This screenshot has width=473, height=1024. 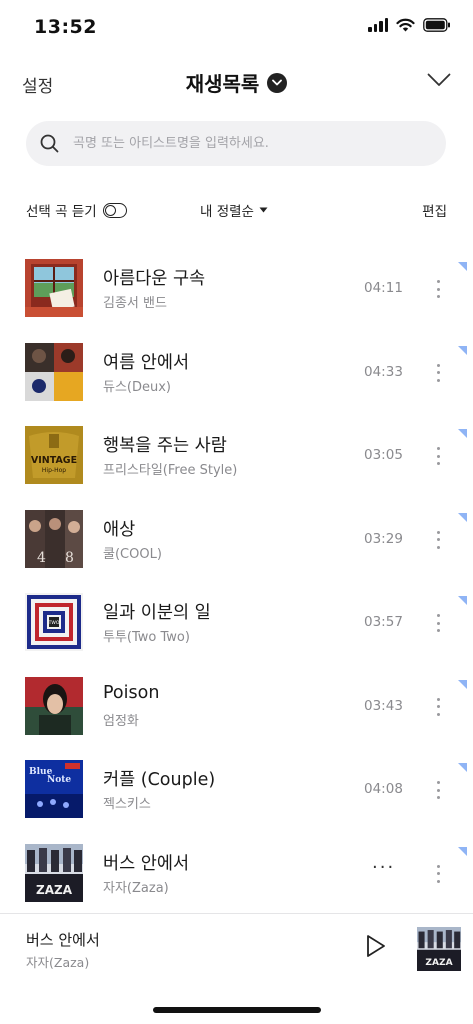 What do you see at coordinates (136, 888) in the screenshot?
I see `song-artist: 자자(Zaza)` at bounding box center [136, 888].